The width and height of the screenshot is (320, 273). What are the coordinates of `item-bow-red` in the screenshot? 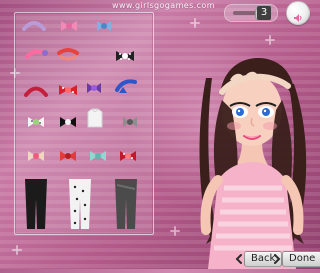 It's located at (68, 156).